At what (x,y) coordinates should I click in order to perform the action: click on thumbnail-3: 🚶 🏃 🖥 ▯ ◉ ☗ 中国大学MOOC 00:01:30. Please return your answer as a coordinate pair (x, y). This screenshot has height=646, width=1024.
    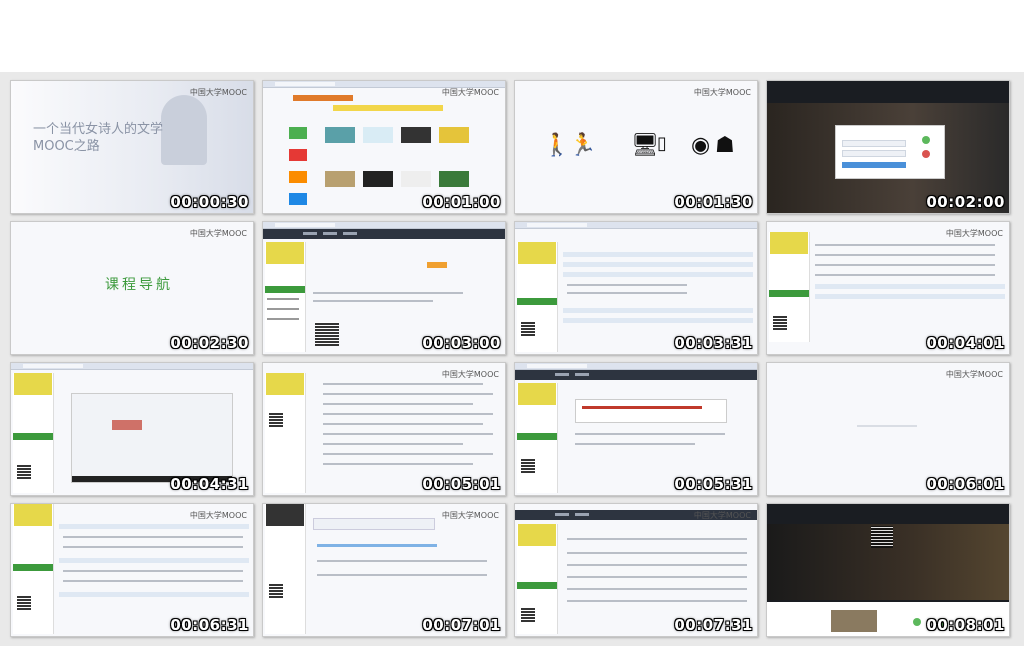
    Looking at the image, I should click on (636, 147).